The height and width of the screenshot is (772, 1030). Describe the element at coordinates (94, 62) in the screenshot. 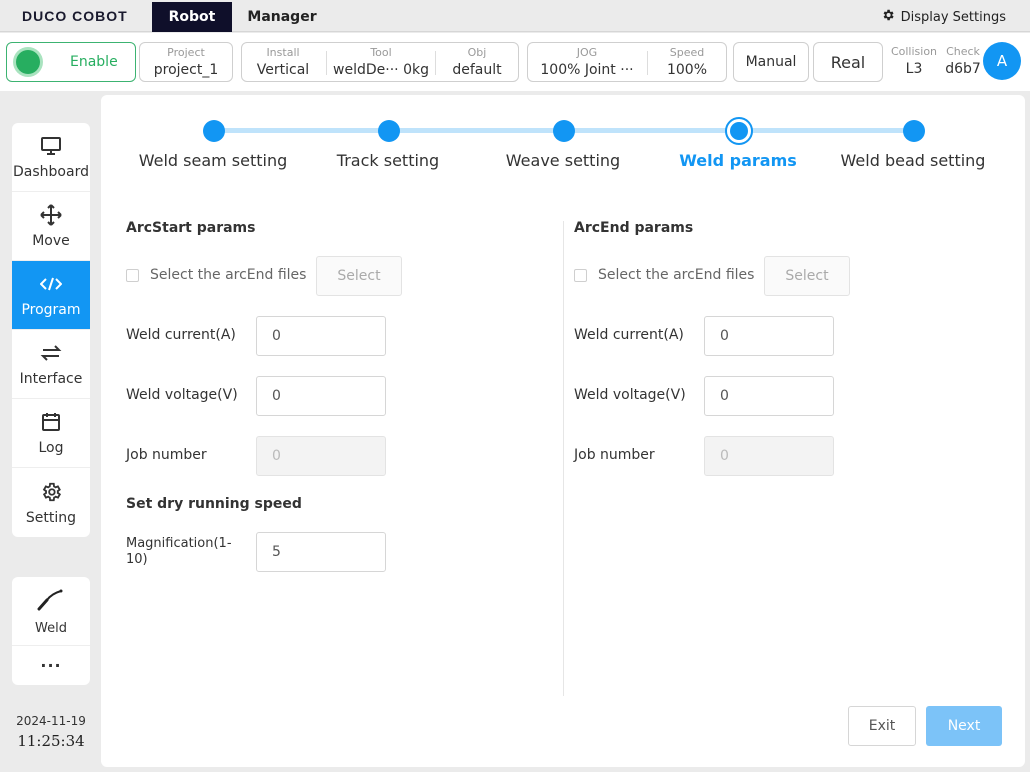

I see `enable-label: Enable` at that location.